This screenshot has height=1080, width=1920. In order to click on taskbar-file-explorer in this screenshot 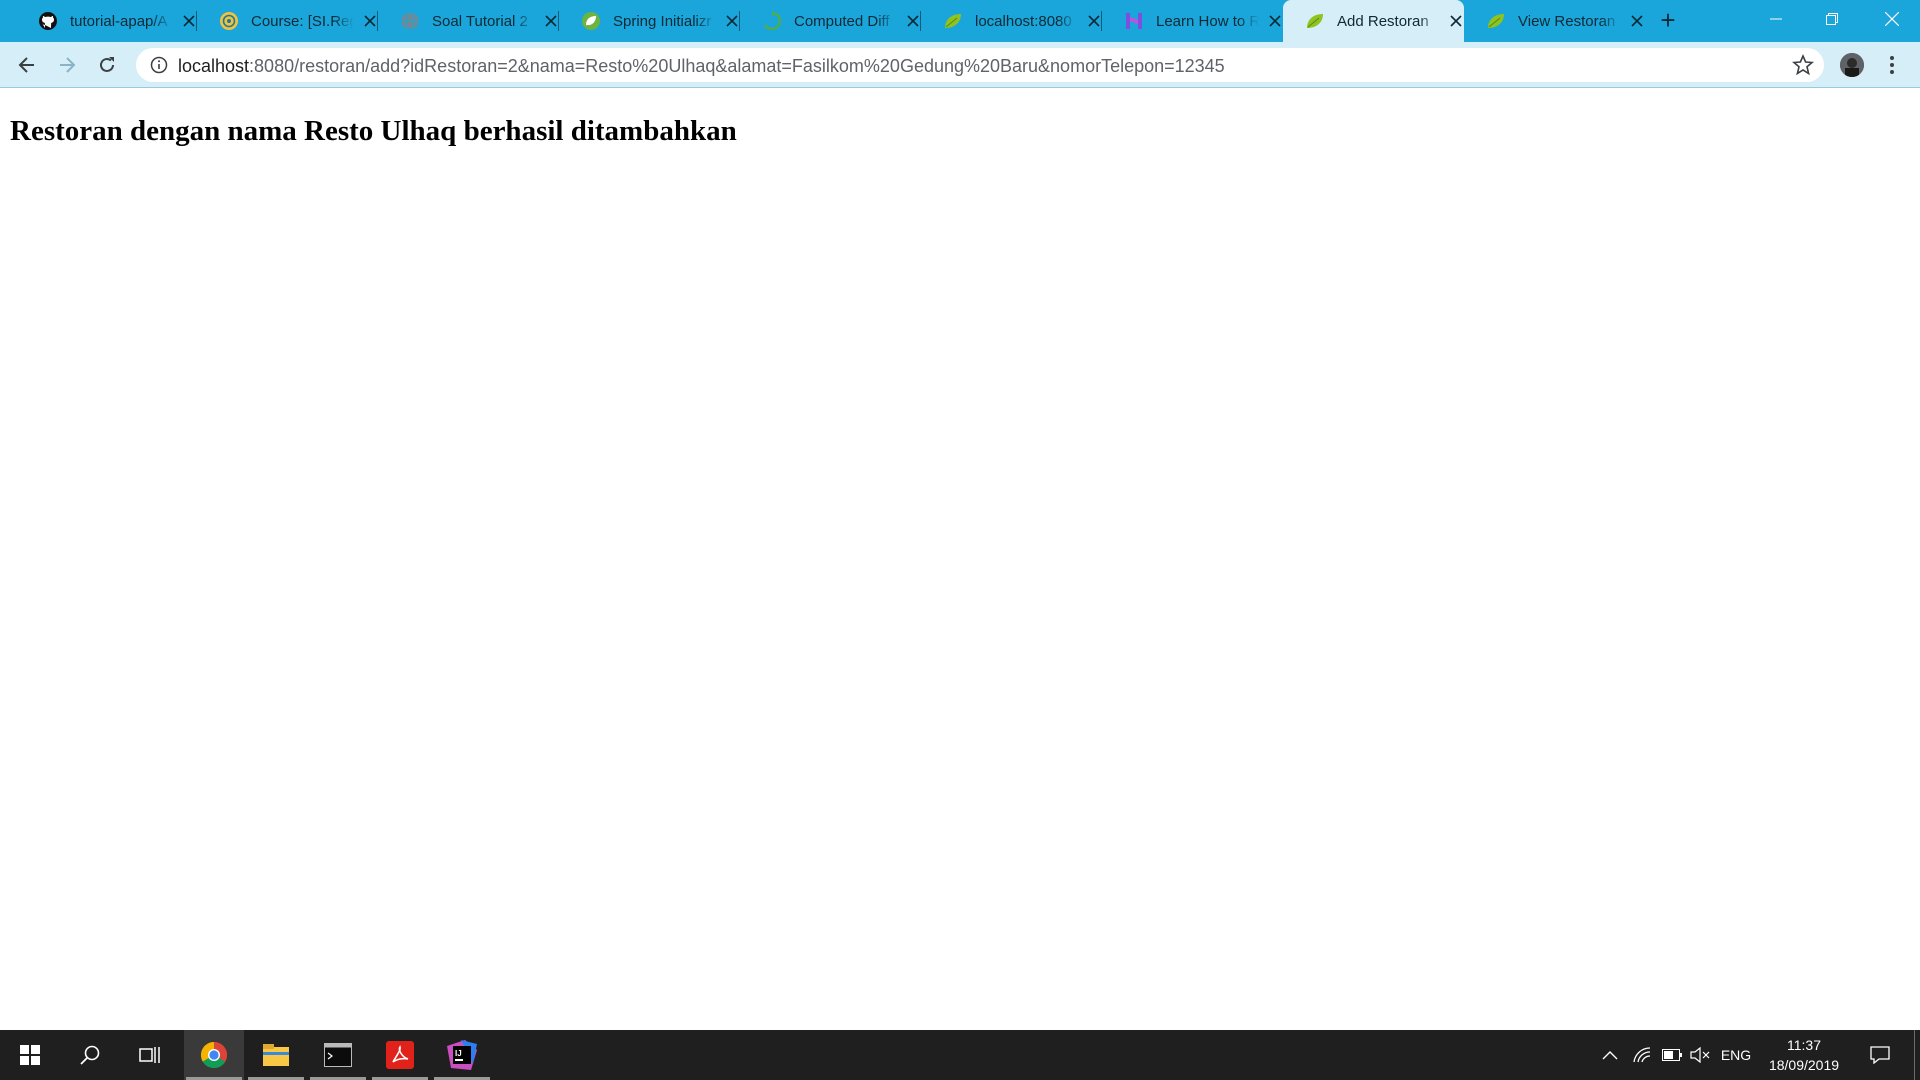, I will do `click(276, 1055)`.